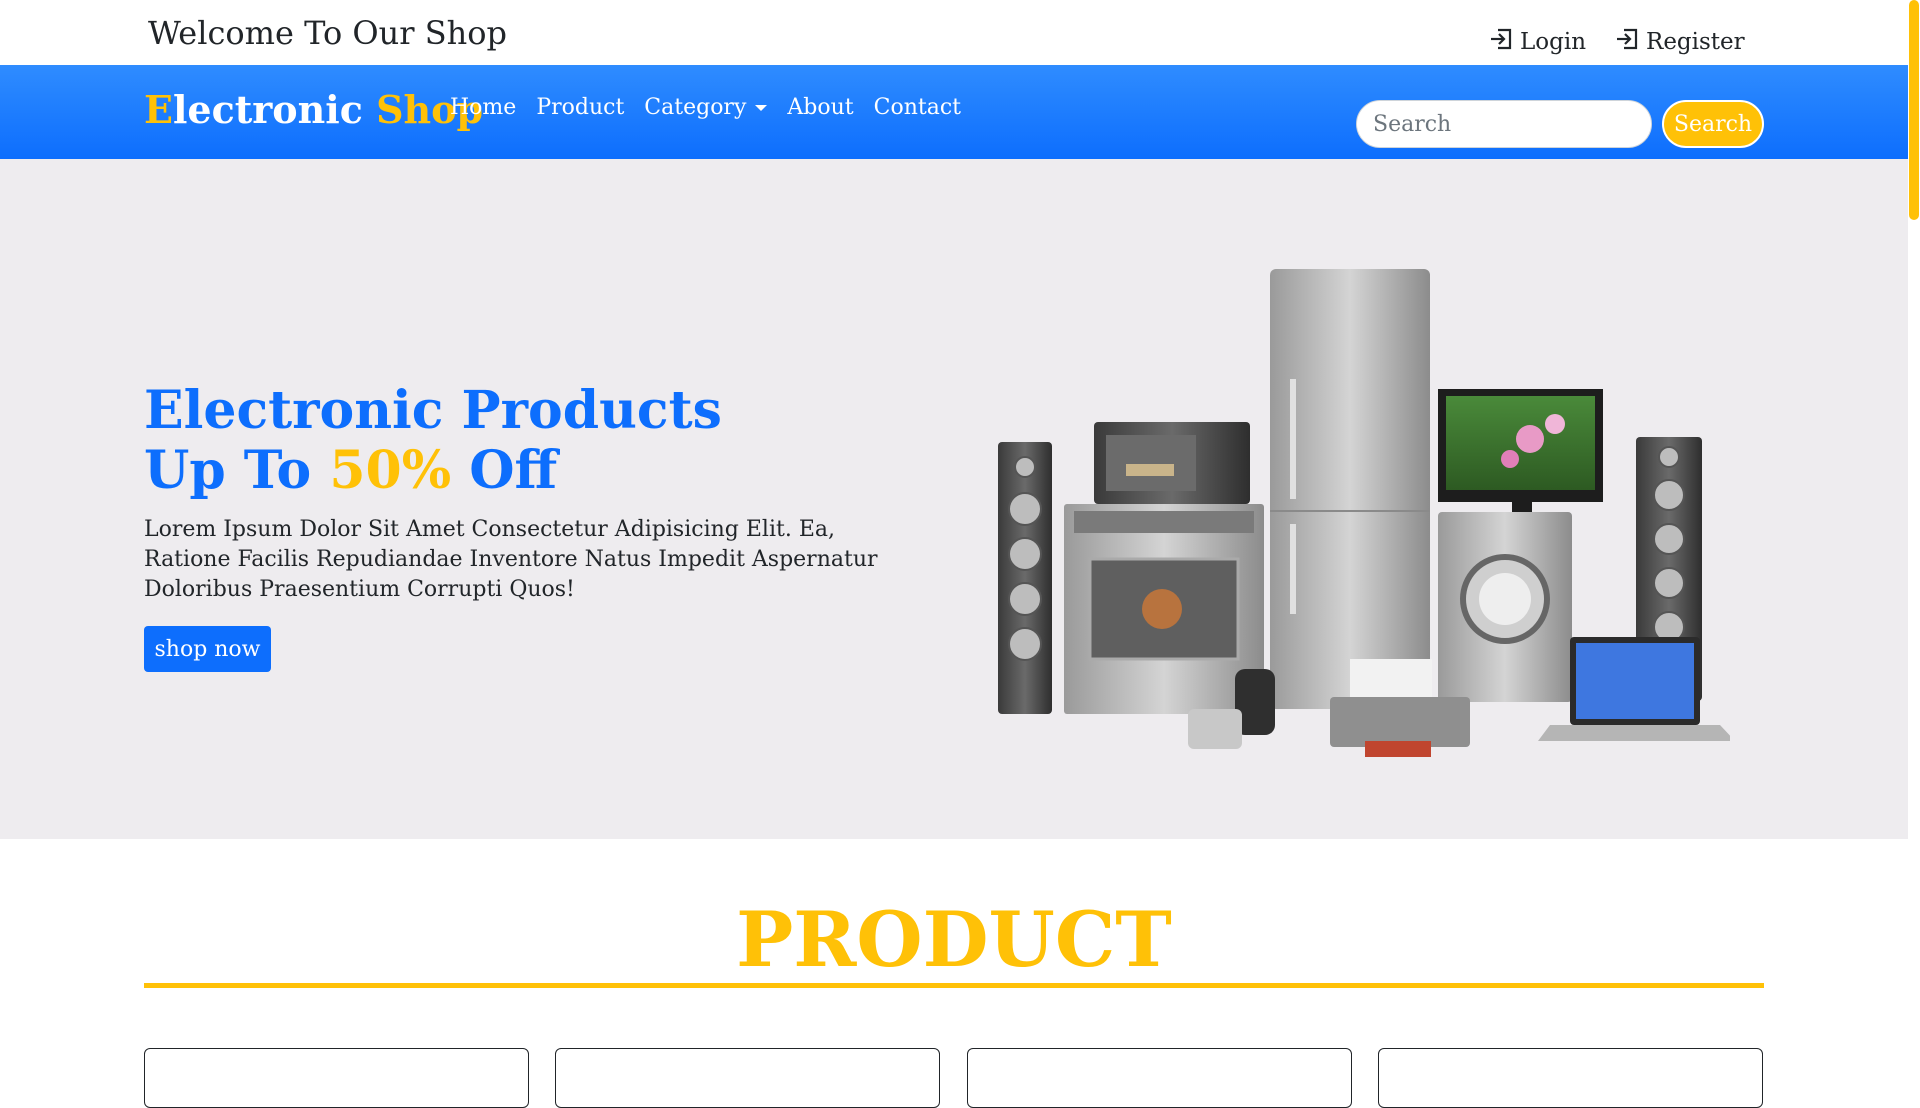  I want to click on scrollbar-thumb, so click(1914, 110).